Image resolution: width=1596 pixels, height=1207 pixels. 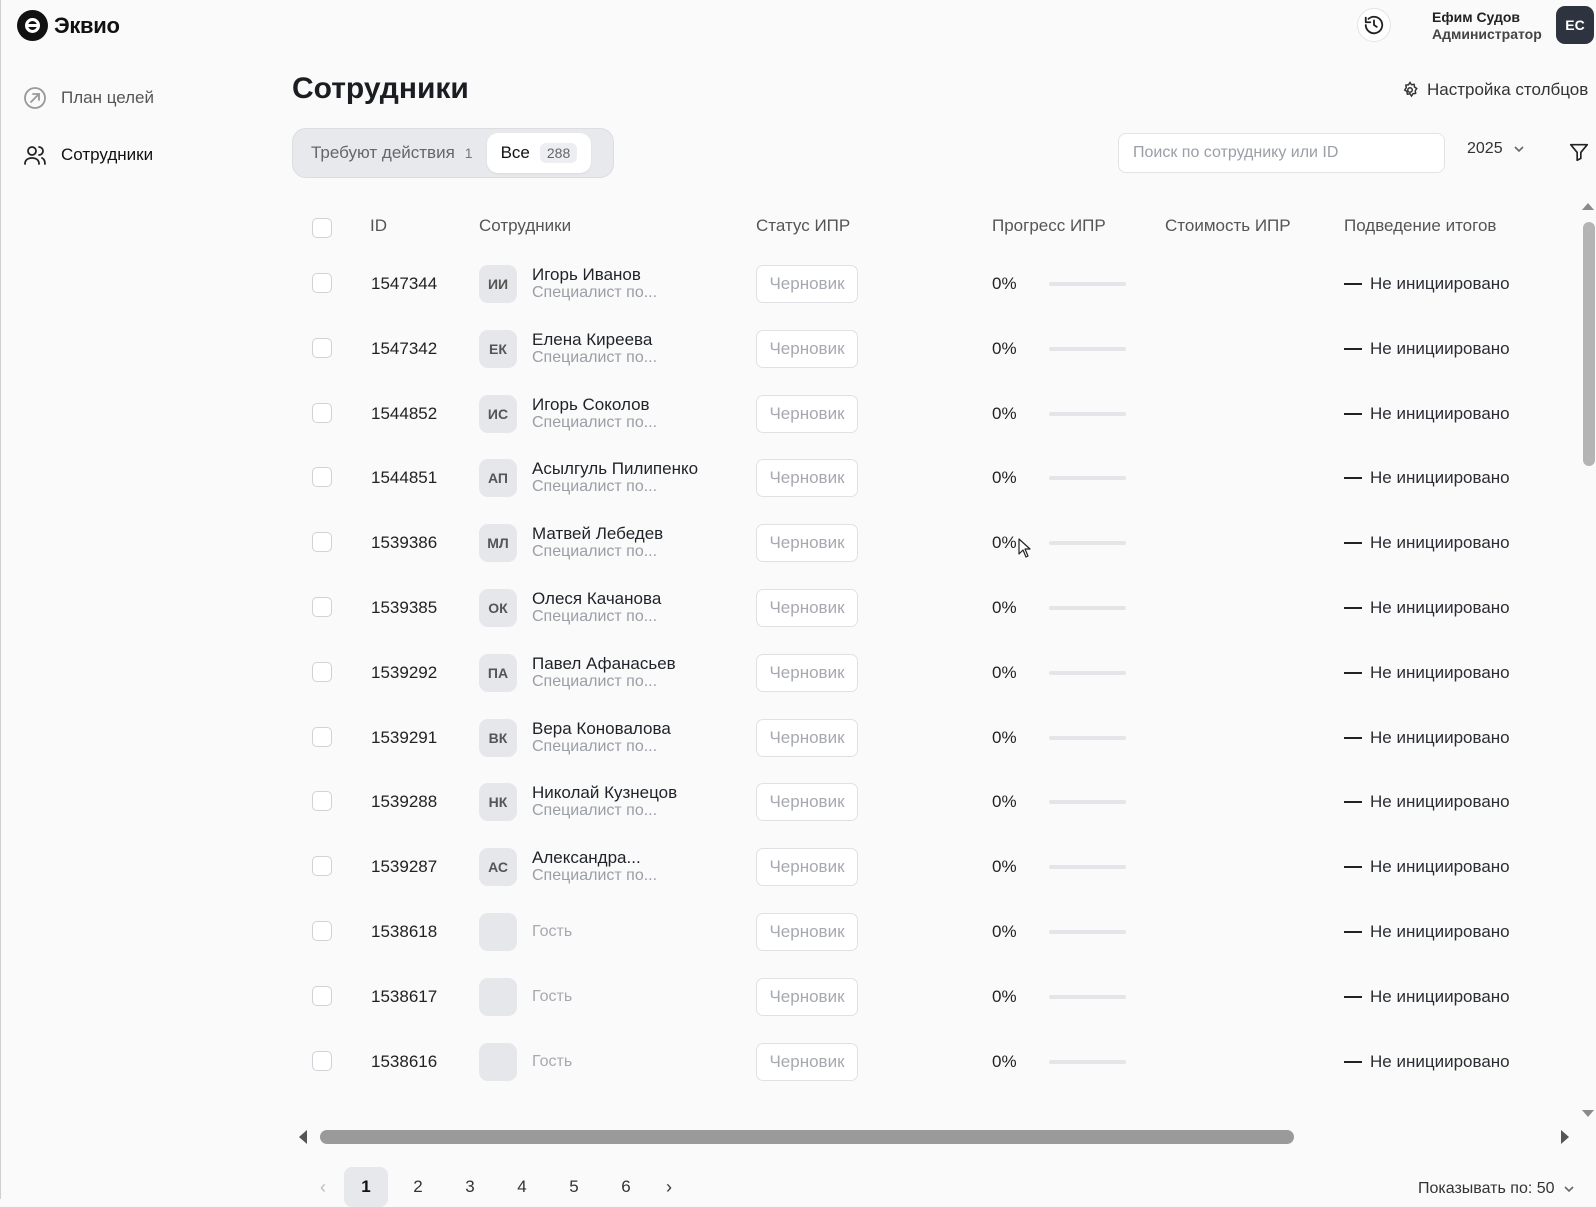 I want to click on logo: Эквио, so click(x=68, y=25).